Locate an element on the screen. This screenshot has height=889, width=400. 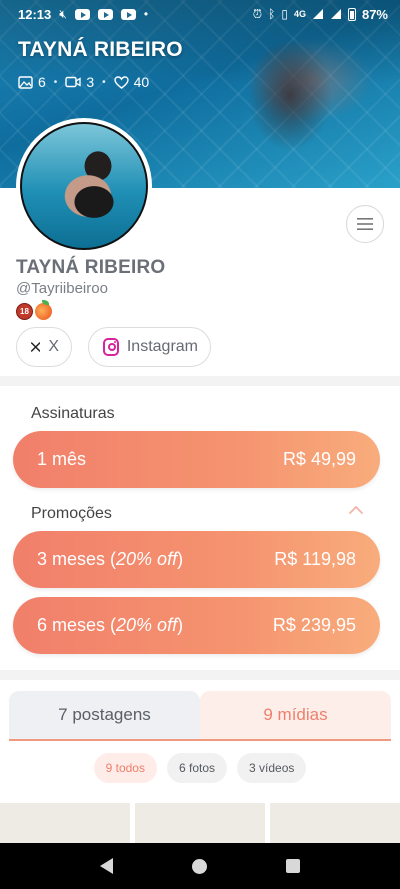
menu-button is located at coordinates (365, 224).